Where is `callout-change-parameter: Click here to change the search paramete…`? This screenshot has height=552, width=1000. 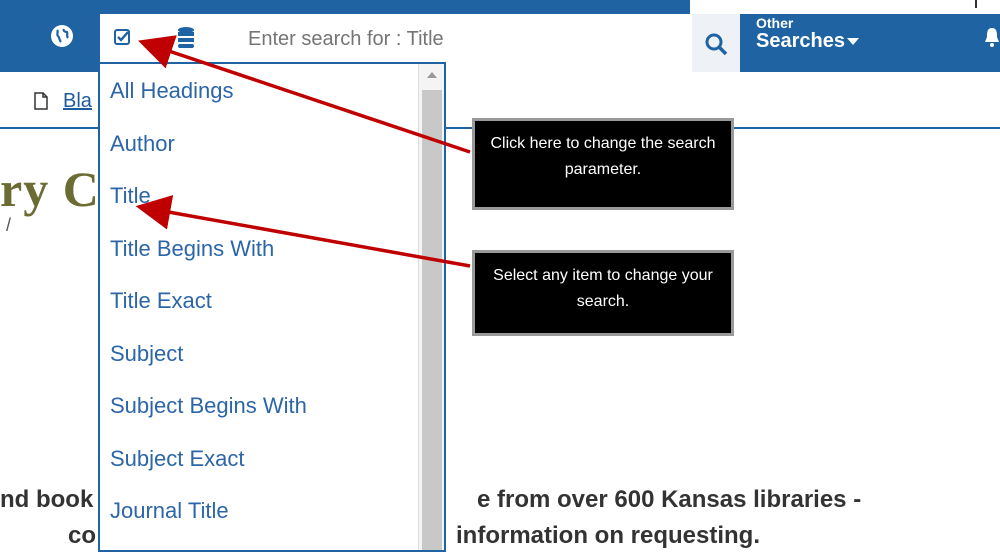
callout-change-parameter: Click here to change the search paramete… is located at coordinates (603, 164).